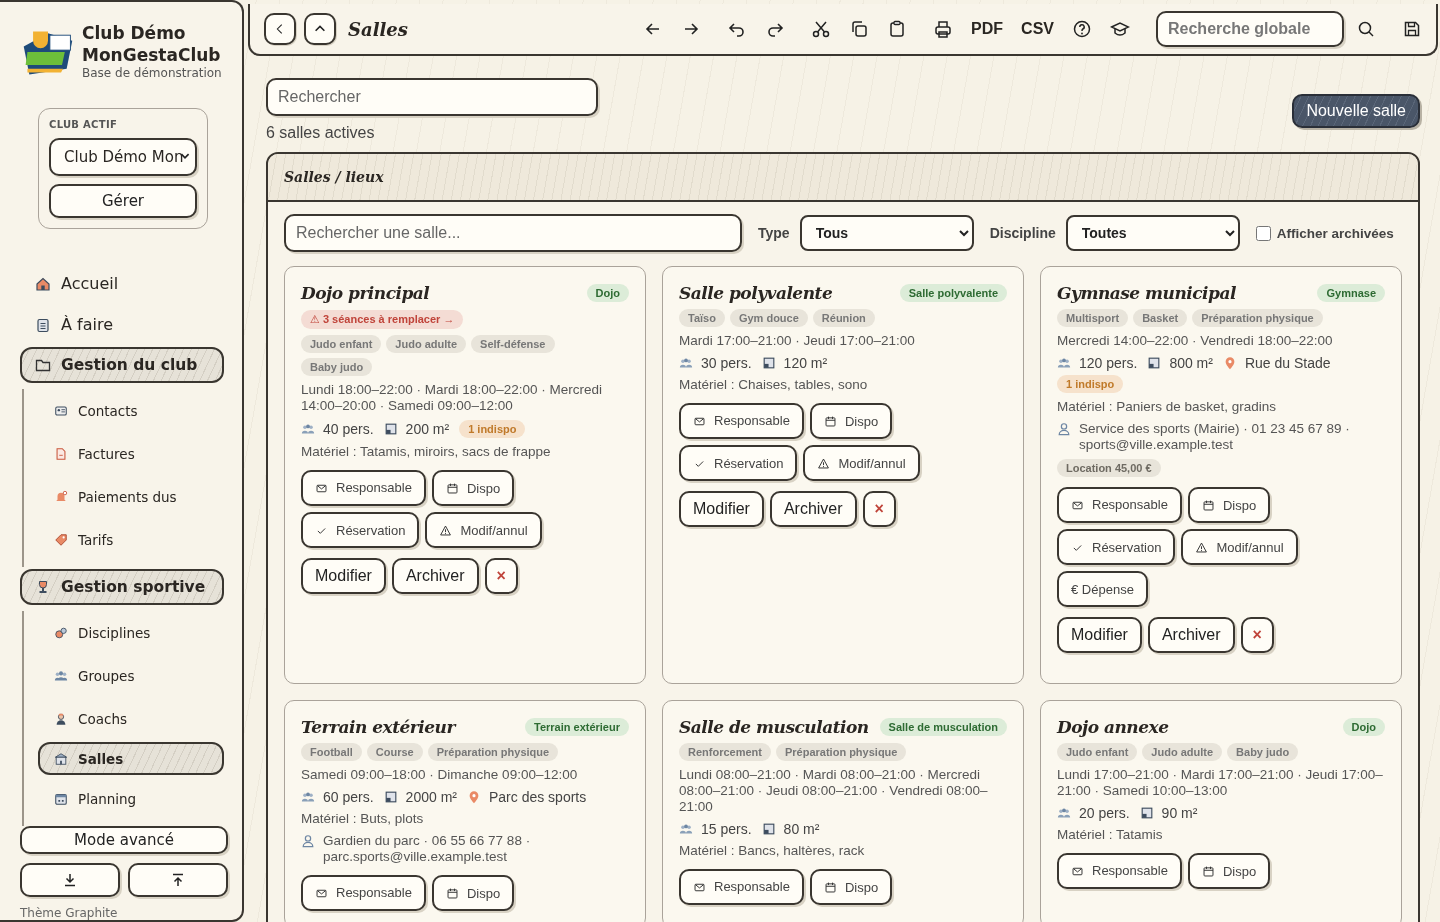 The width and height of the screenshot is (1440, 922). I want to click on nav-group: Gestion du club, so click(122, 365).